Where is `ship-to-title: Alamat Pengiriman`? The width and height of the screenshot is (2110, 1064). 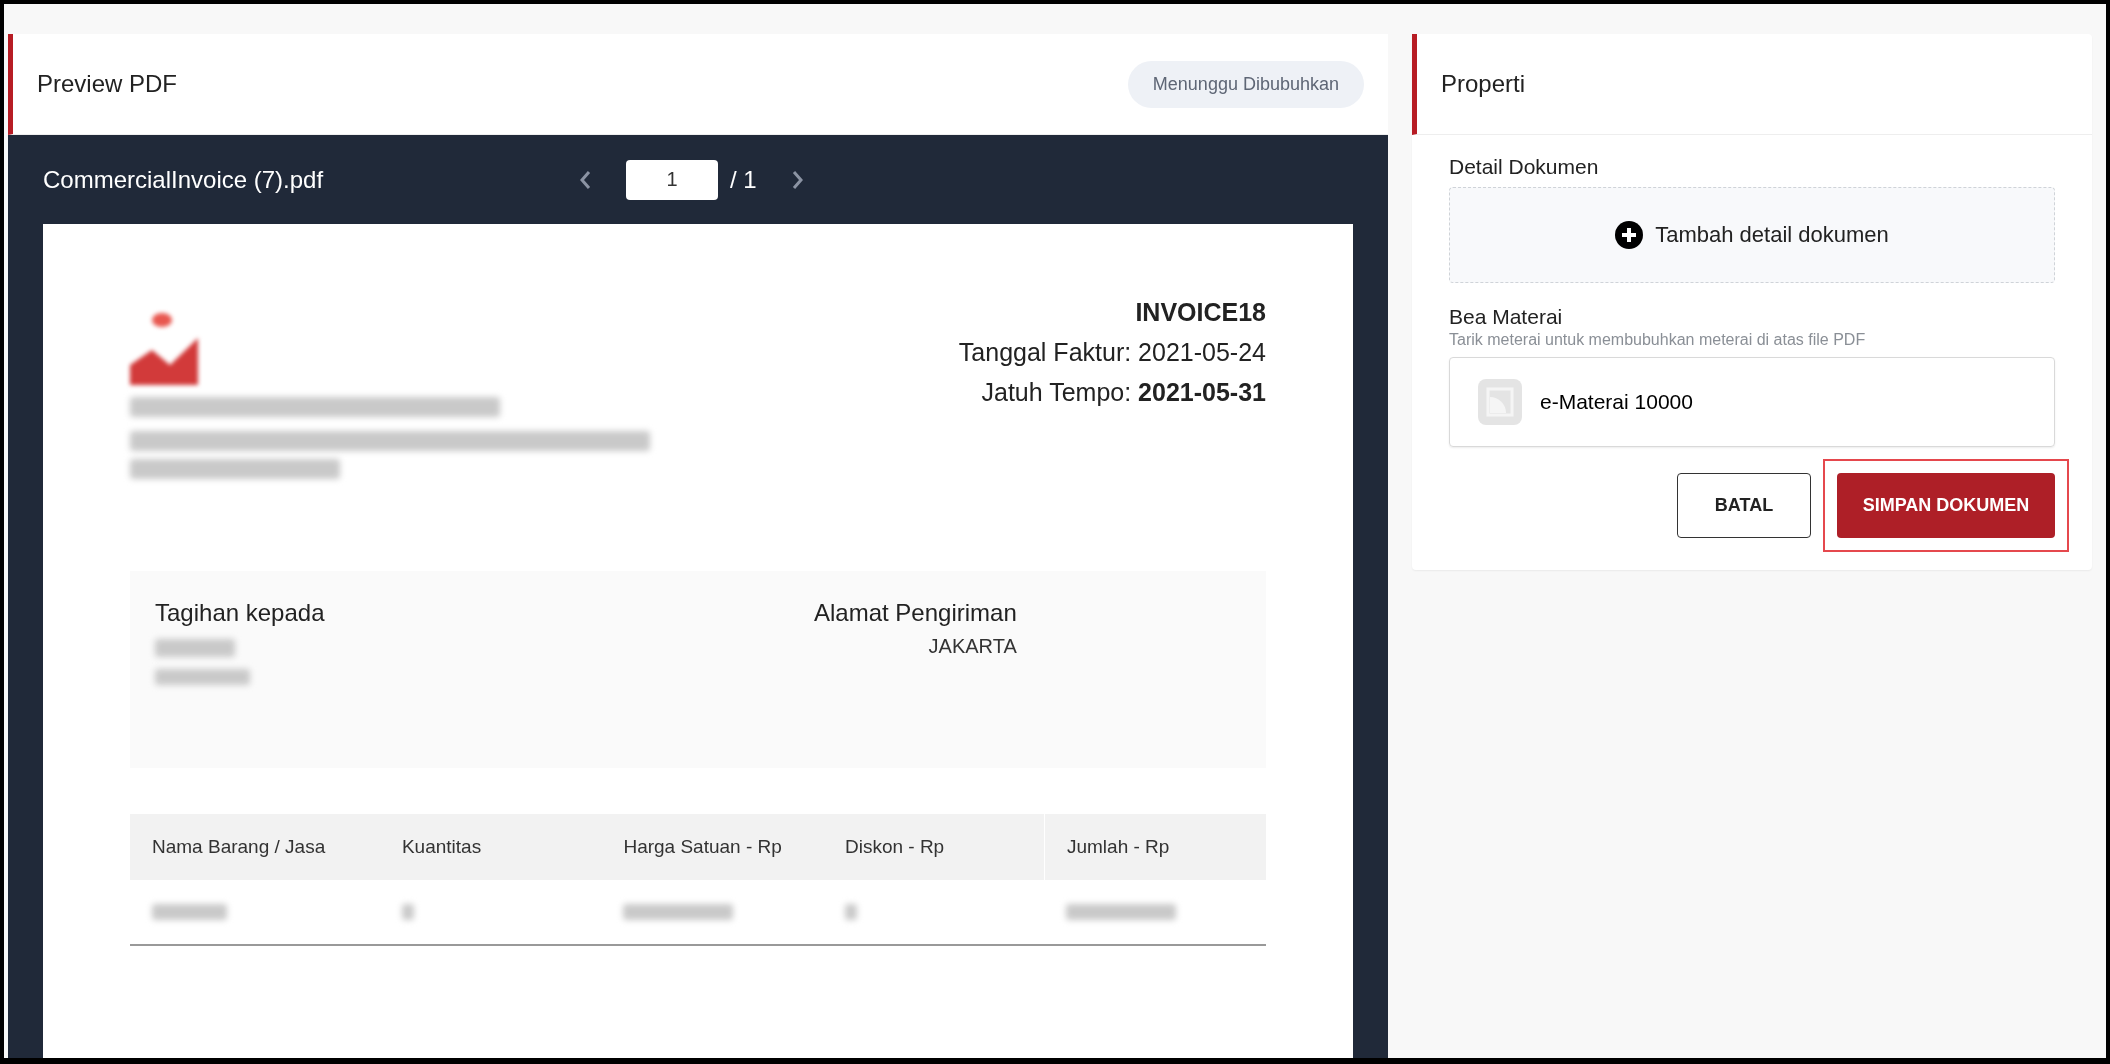 ship-to-title: Alamat Pengiriman is located at coordinates (915, 613).